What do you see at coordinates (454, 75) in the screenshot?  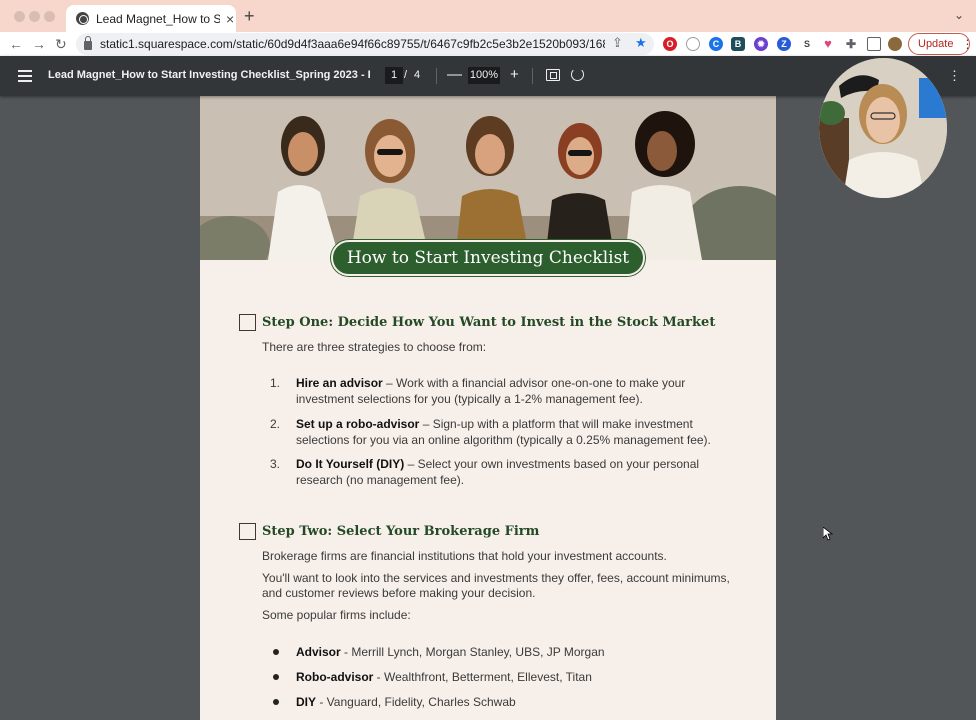 I see `zoom-out-button: —` at bounding box center [454, 75].